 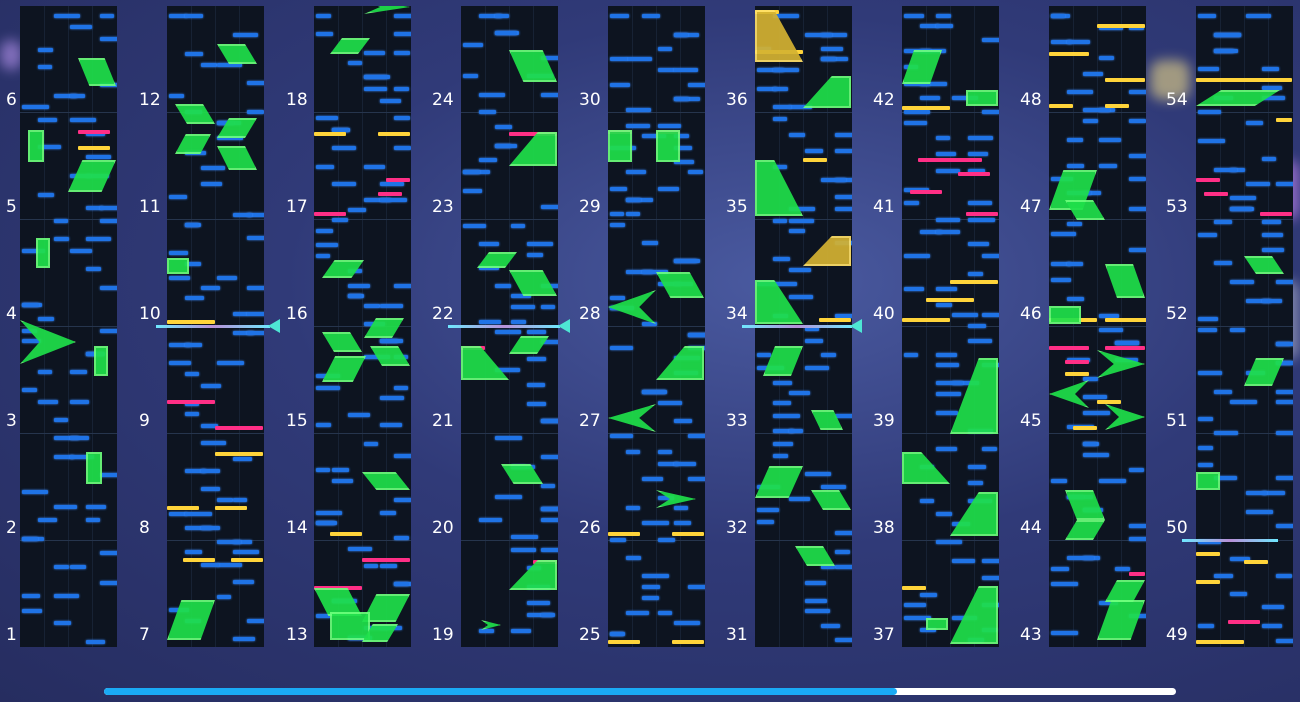 What do you see at coordinates (884, 314) in the screenshot?
I see `measure-number: 40` at bounding box center [884, 314].